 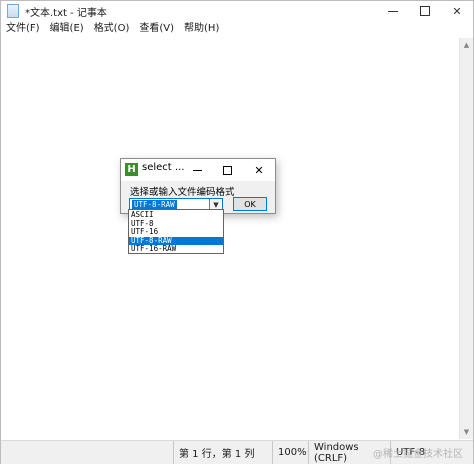 What do you see at coordinates (418, 454) in the screenshot?
I see `watermark: @稀土掘金技术社区` at bounding box center [418, 454].